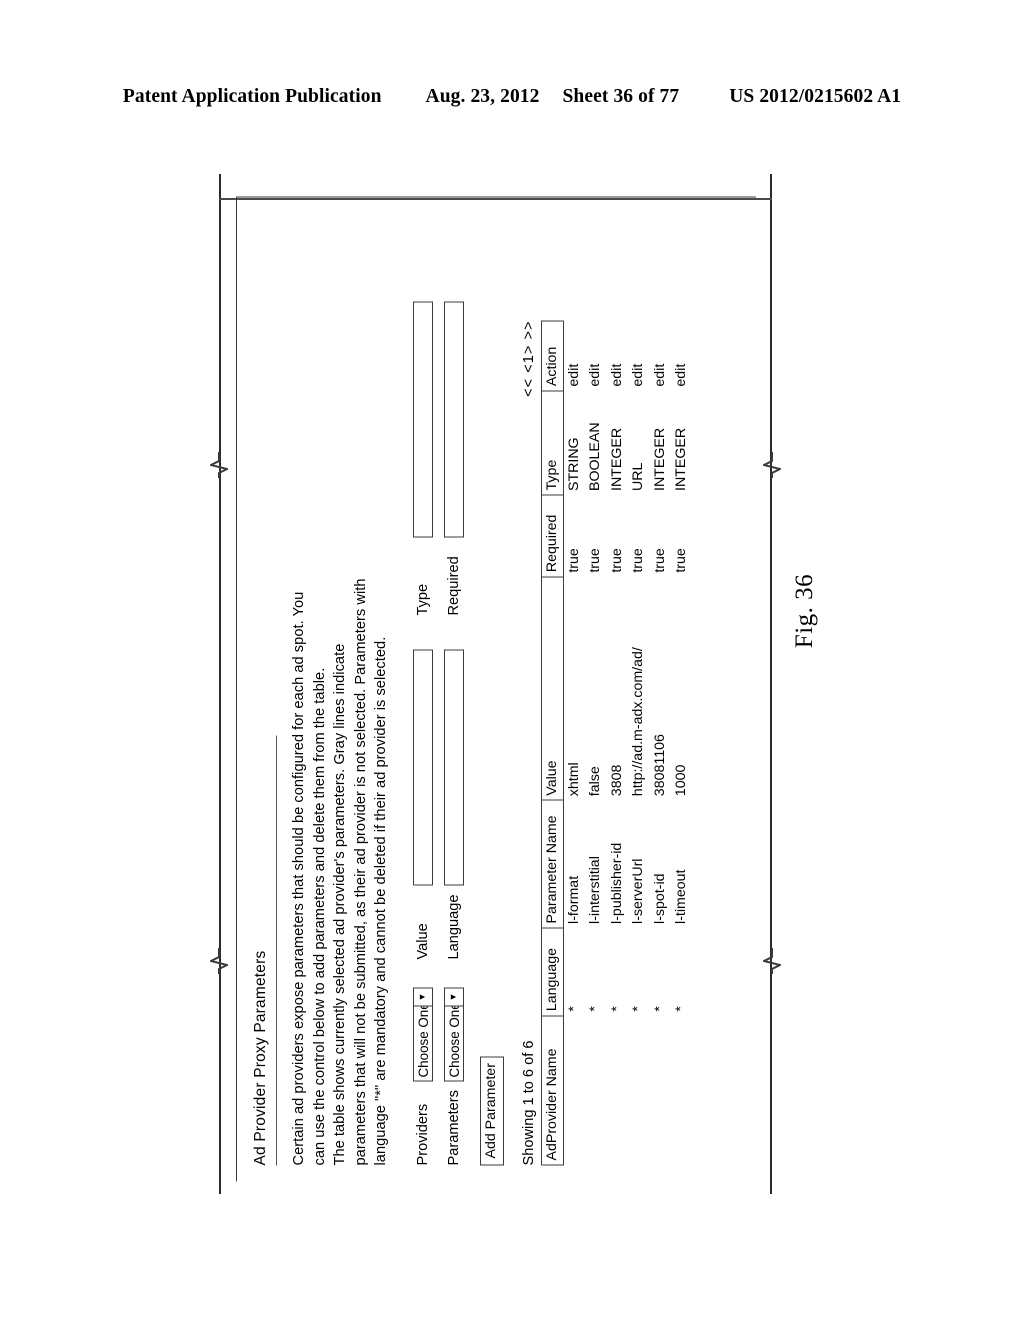  Describe the element at coordinates (260, 1057) in the screenshot. I see `page-title: Ad Provider Proxy Parameters` at that location.